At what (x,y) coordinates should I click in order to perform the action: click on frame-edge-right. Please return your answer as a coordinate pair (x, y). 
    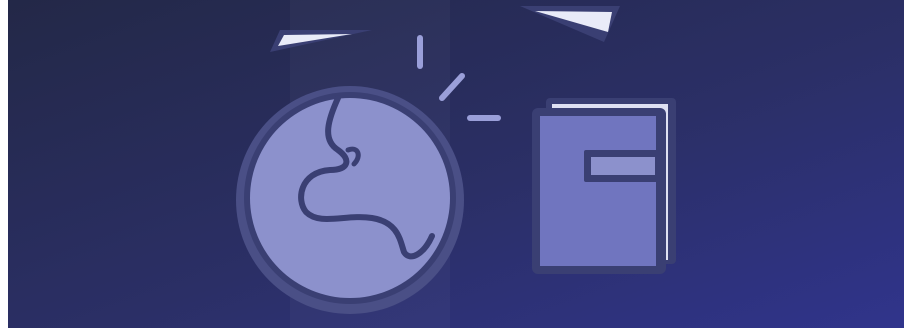
    Looking at the image, I should click on (908, 164).